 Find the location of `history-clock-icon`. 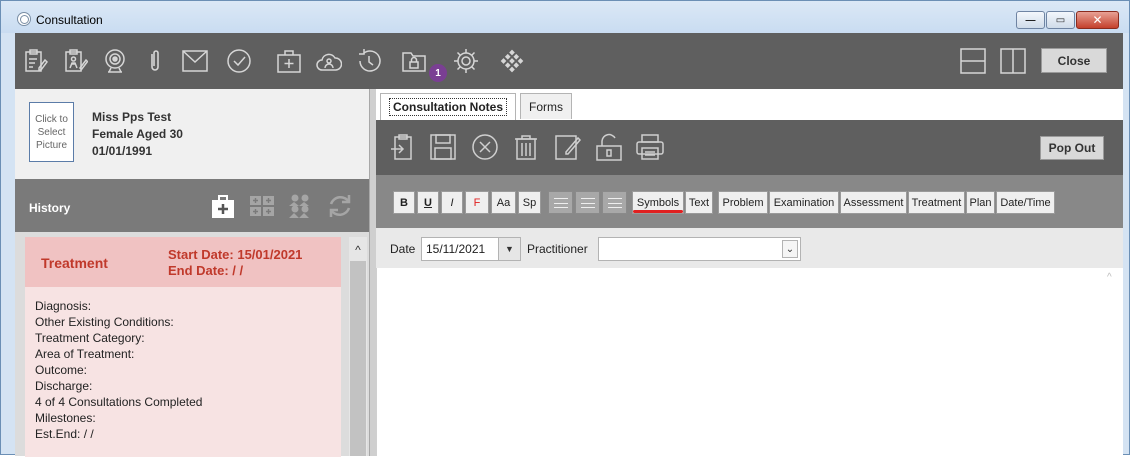

history-clock-icon is located at coordinates (369, 61).